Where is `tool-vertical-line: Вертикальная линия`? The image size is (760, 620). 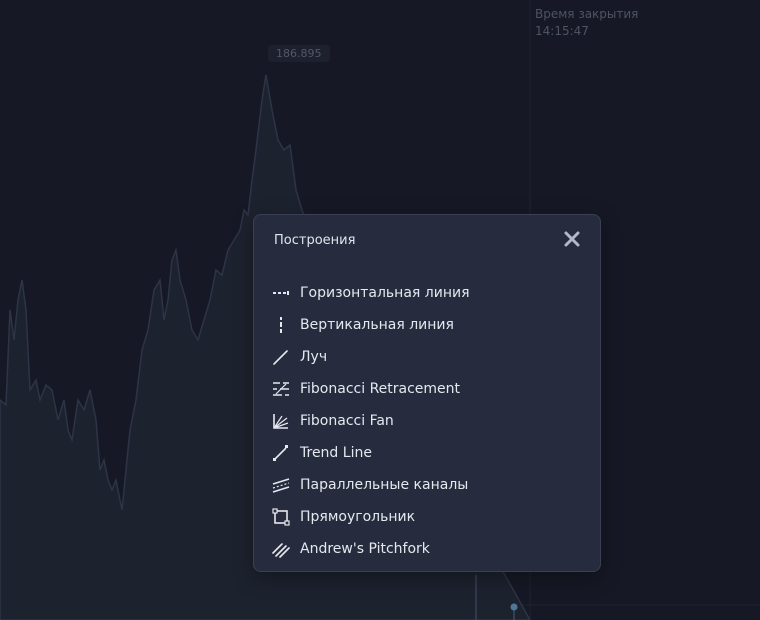 tool-vertical-line: Вертикальная линия is located at coordinates (371, 325).